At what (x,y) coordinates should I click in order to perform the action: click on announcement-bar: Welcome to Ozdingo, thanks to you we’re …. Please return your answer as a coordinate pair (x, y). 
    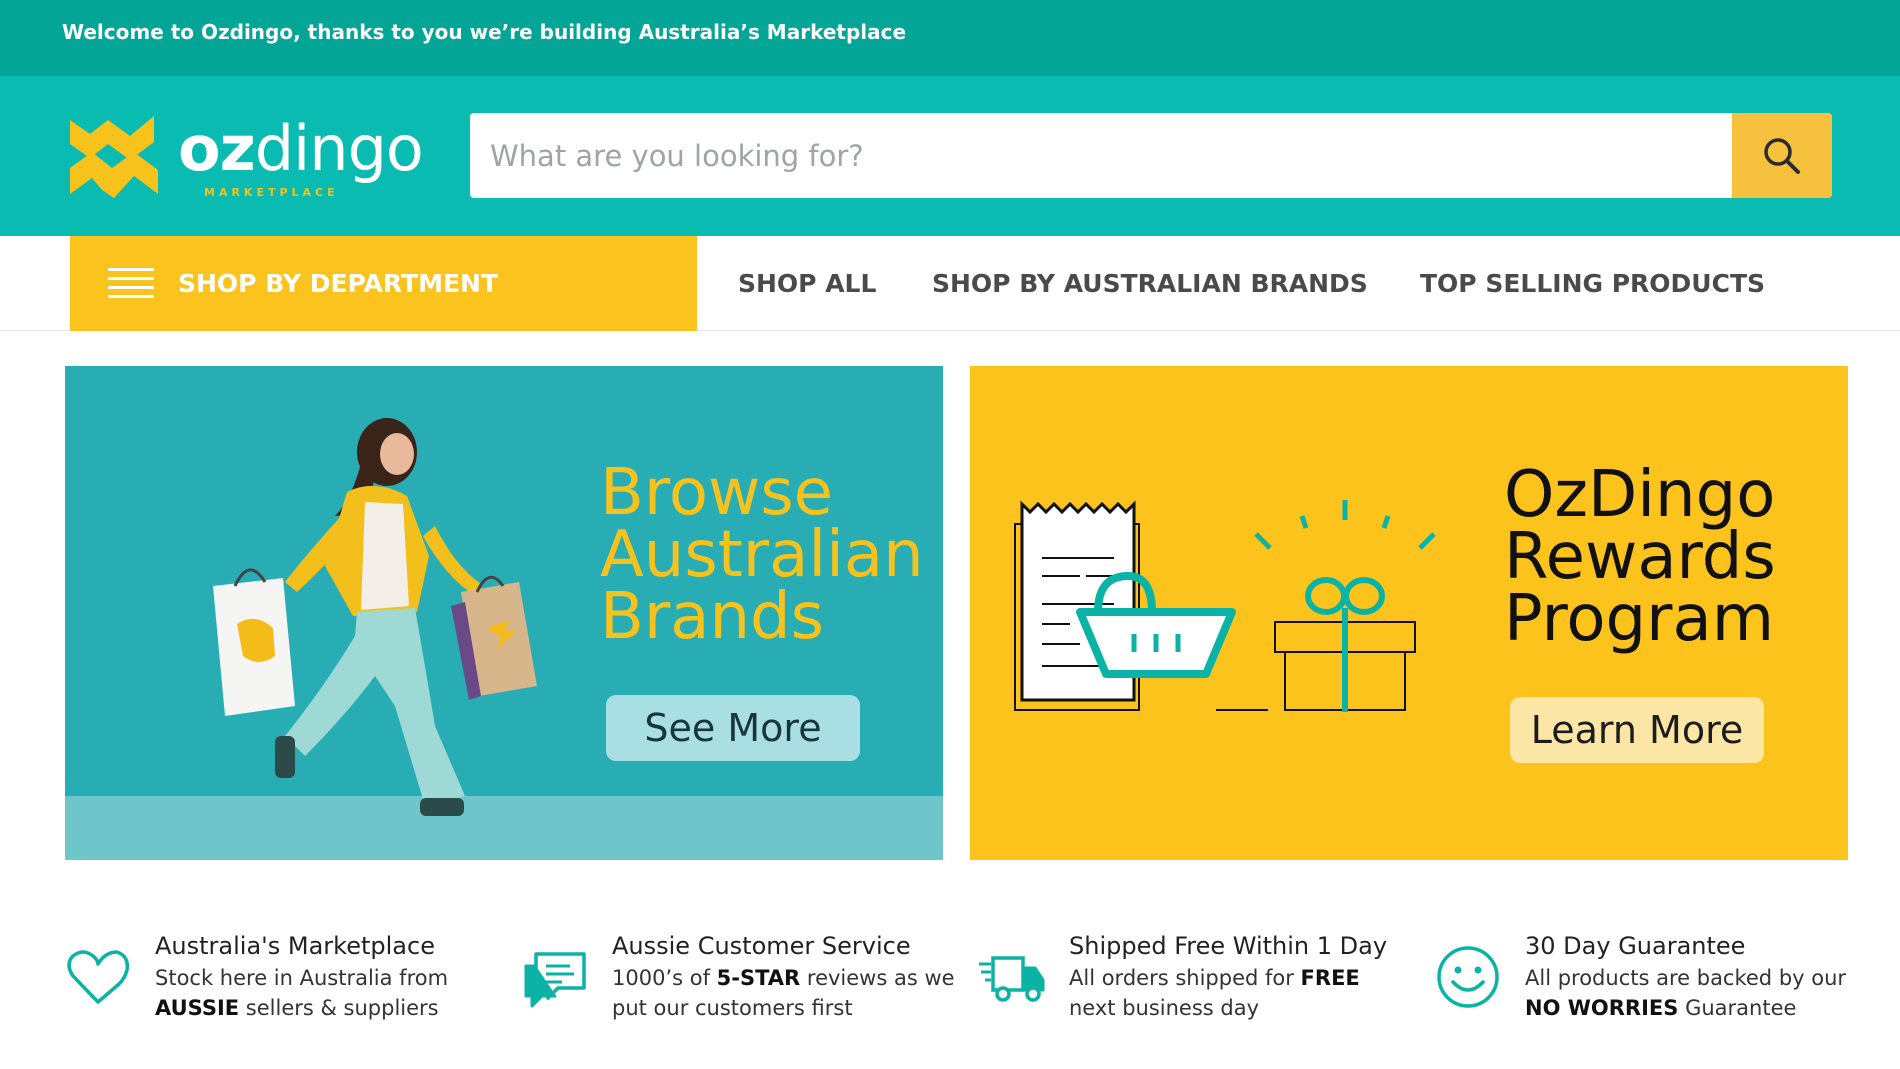
    Looking at the image, I should click on (950, 38).